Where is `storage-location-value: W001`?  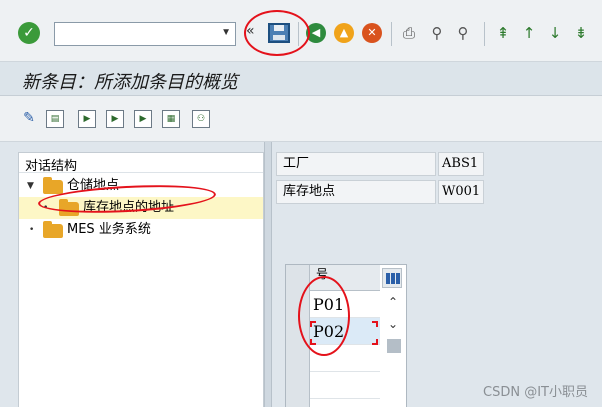
storage-location-value: W001 is located at coordinates (461, 192).